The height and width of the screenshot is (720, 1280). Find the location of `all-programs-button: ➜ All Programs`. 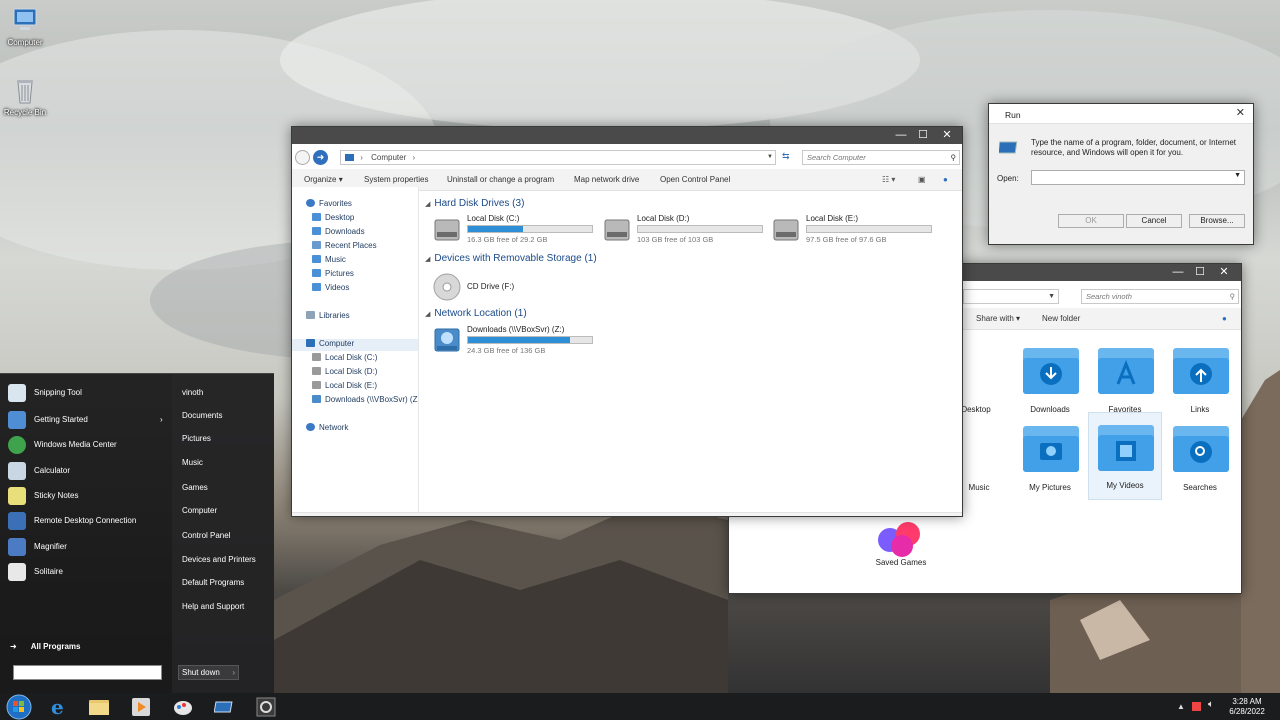

all-programs-button: ➜ All Programs is located at coordinates (45, 646).